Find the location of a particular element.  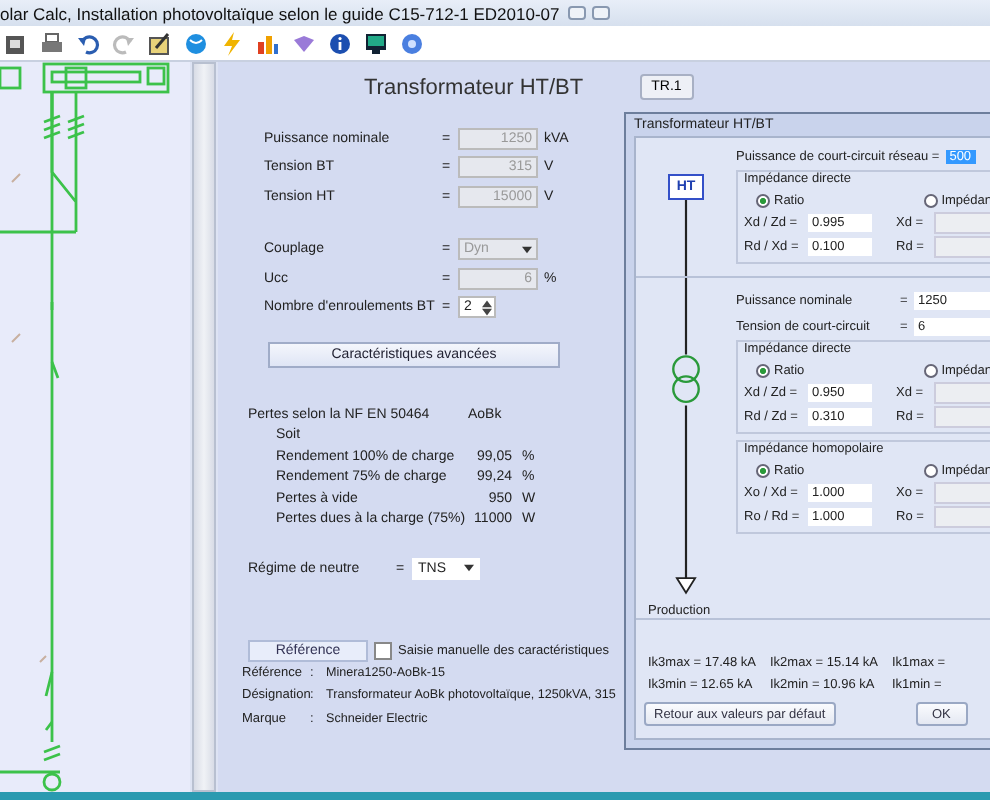

lightning-icon is located at coordinates (232, 43).